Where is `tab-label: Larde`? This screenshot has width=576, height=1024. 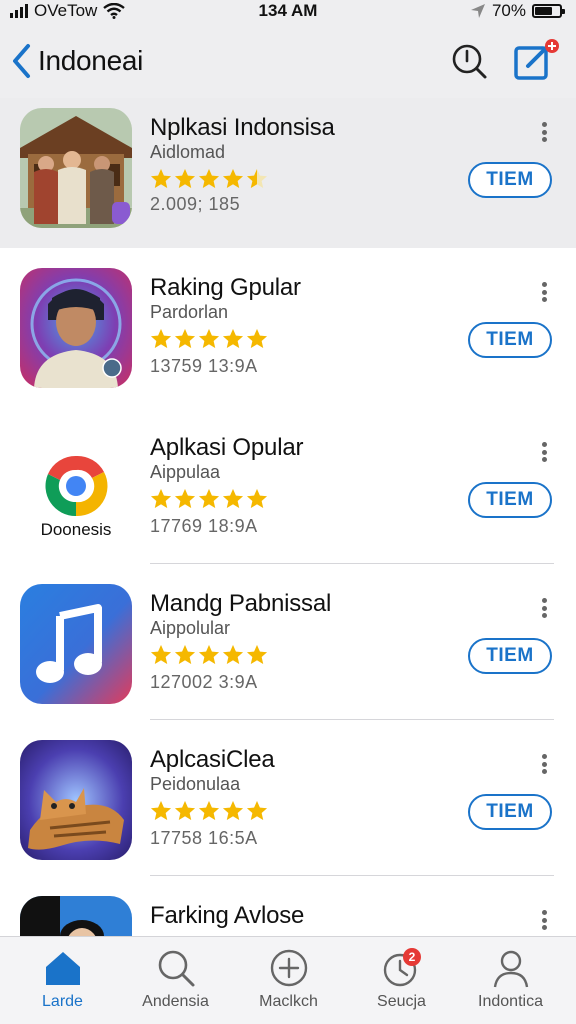 tab-label: Larde is located at coordinates (62, 1001).